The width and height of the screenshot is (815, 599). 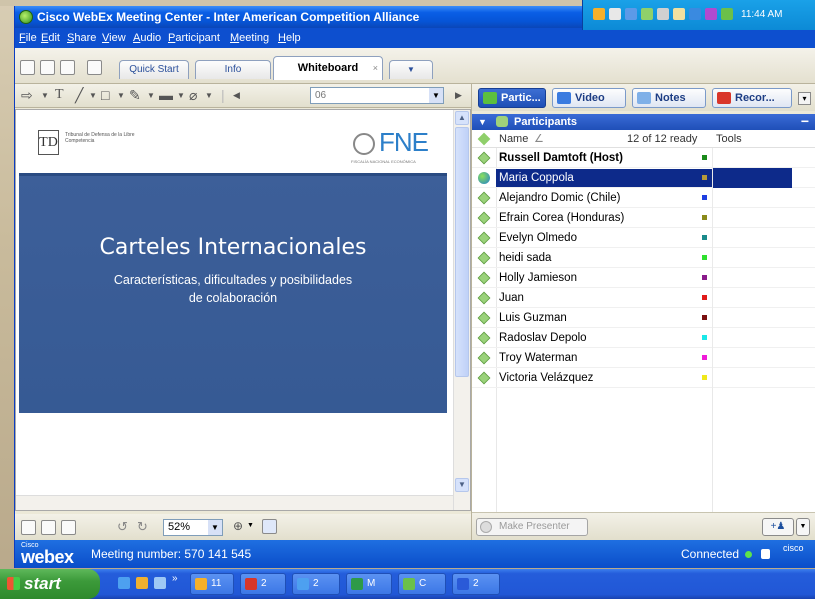 I want to click on scroll-up-icon: ▲, so click(x=462, y=118).